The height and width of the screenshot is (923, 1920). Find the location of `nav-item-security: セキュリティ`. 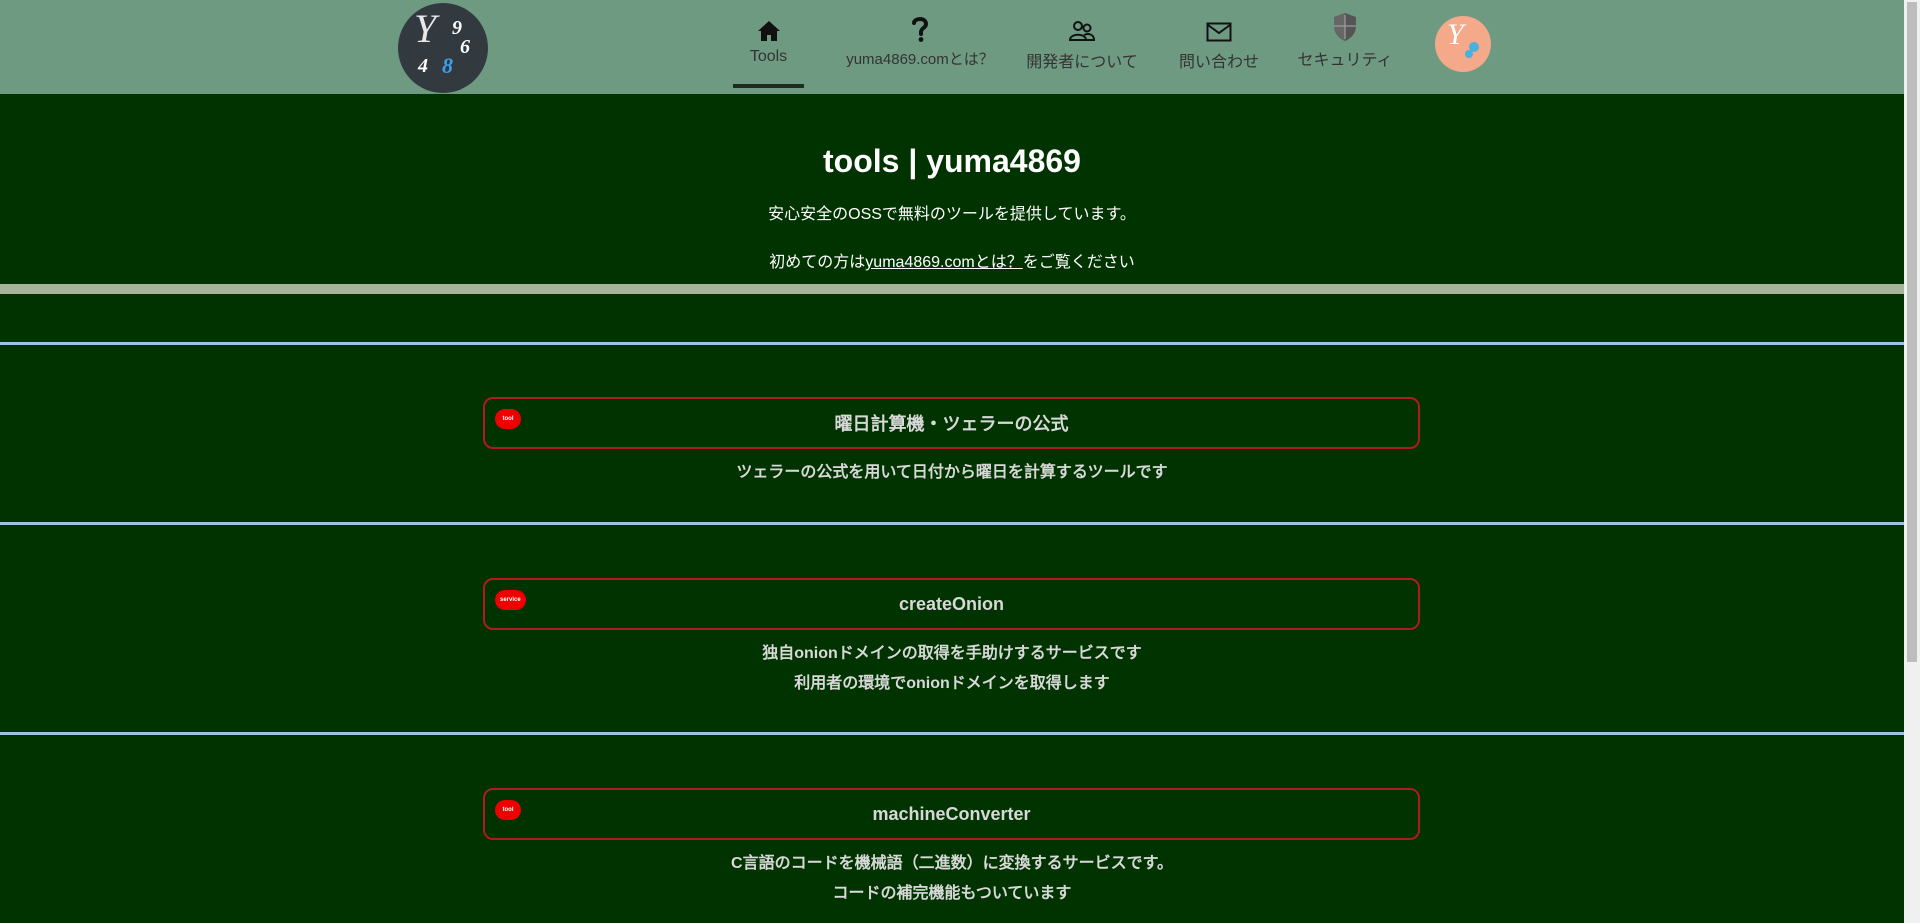

nav-item-security: セキュリティ is located at coordinates (1345, 44).